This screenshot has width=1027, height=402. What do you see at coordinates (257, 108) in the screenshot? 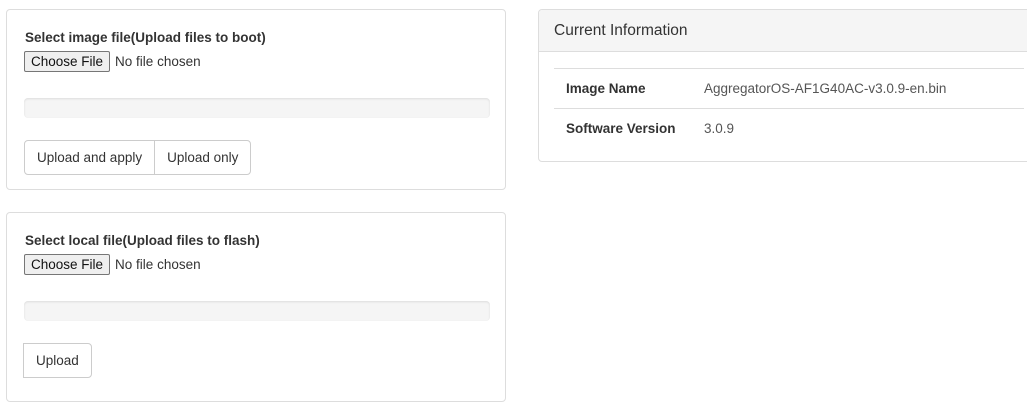
I see `boot-upload-progress` at bounding box center [257, 108].